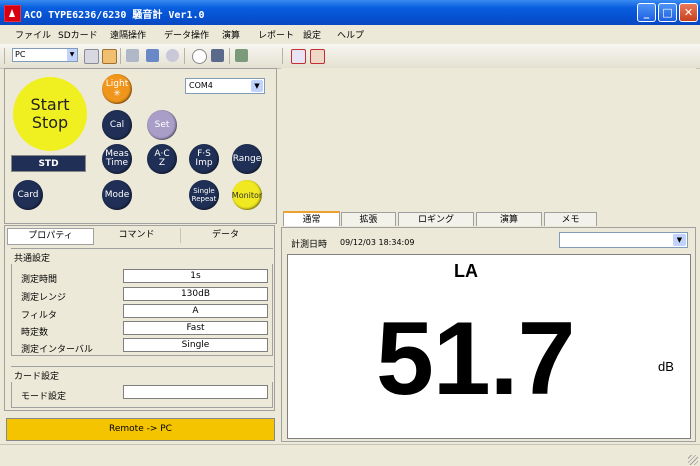 The image size is (700, 466). I want to click on card-label: Card, so click(28, 194).